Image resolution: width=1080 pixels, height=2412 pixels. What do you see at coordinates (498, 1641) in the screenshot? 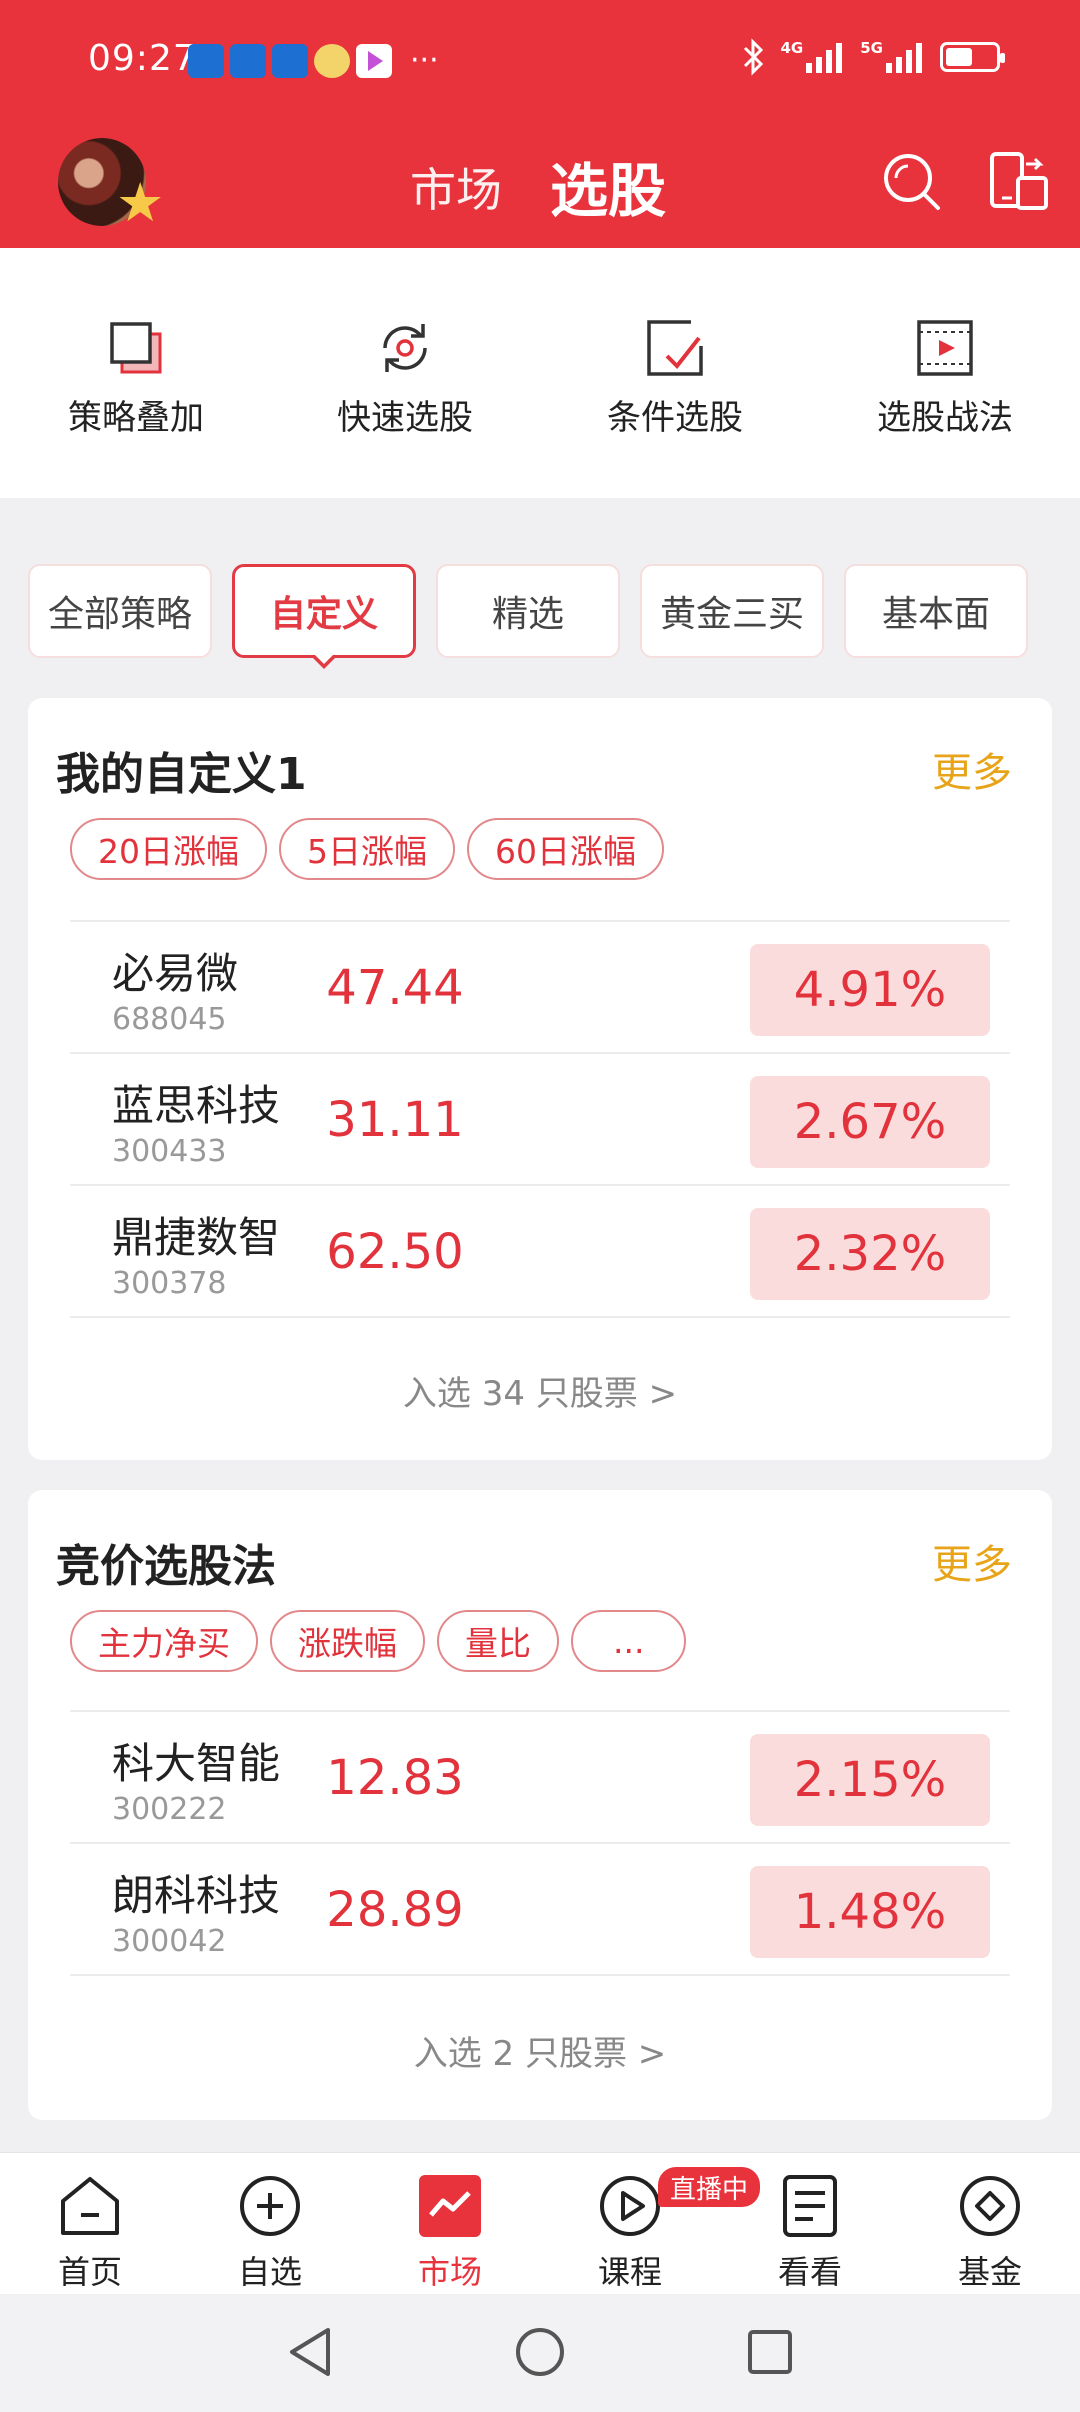
I see `pill-volume-ratio: 量比` at bounding box center [498, 1641].